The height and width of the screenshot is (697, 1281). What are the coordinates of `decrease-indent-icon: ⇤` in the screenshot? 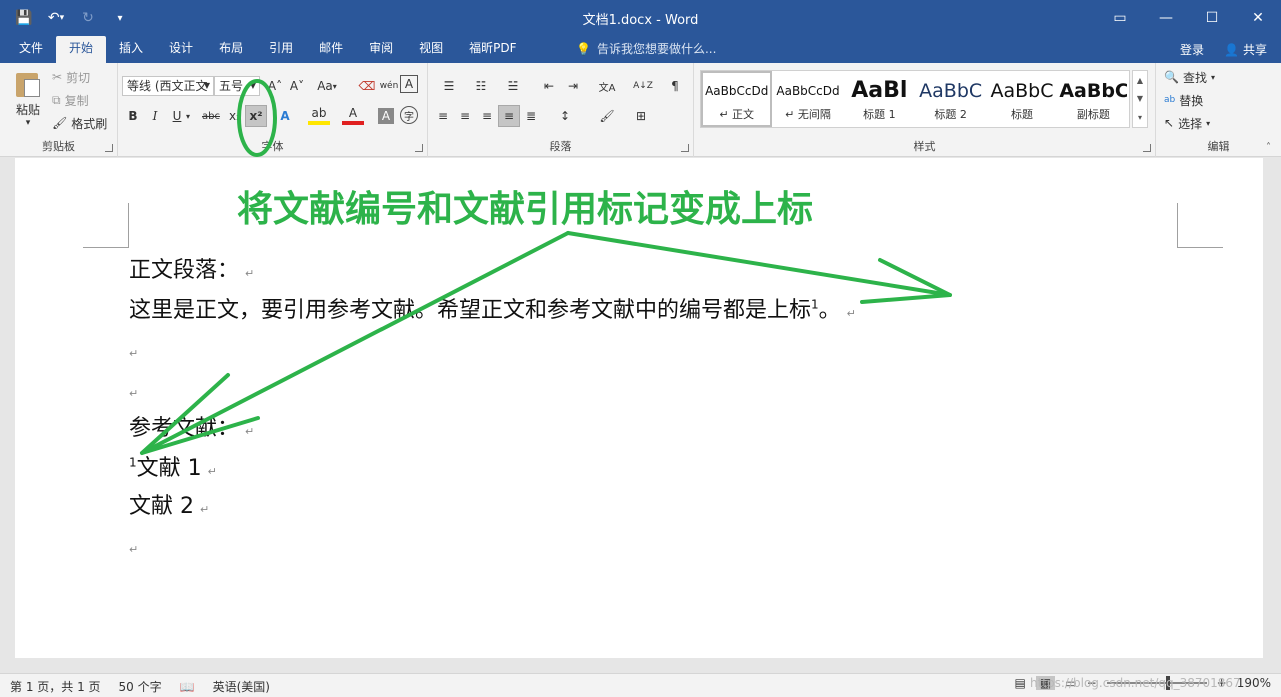 It's located at (549, 86).